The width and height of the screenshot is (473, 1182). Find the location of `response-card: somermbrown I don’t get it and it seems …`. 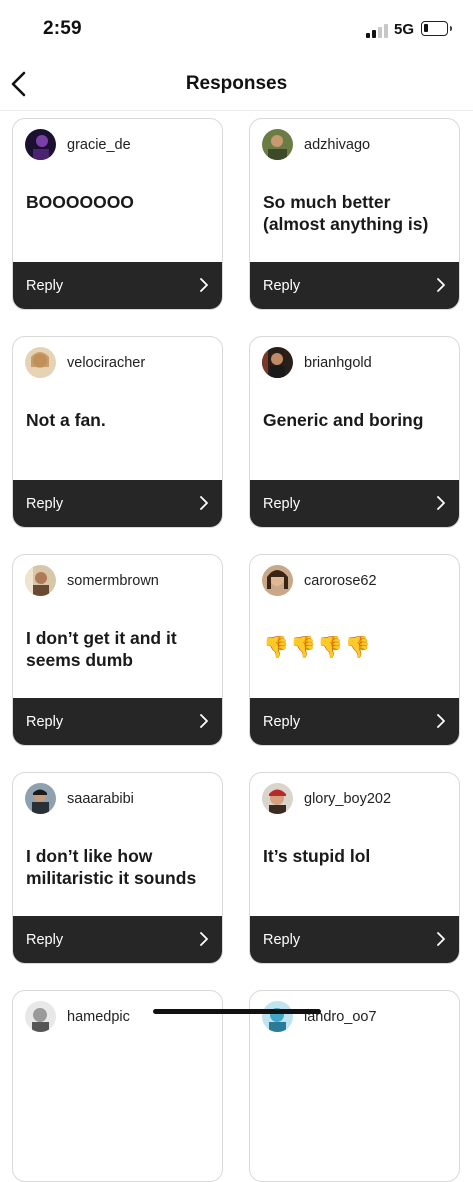

response-card: somermbrown I don’t get it and it seems … is located at coordinates (117, 650).